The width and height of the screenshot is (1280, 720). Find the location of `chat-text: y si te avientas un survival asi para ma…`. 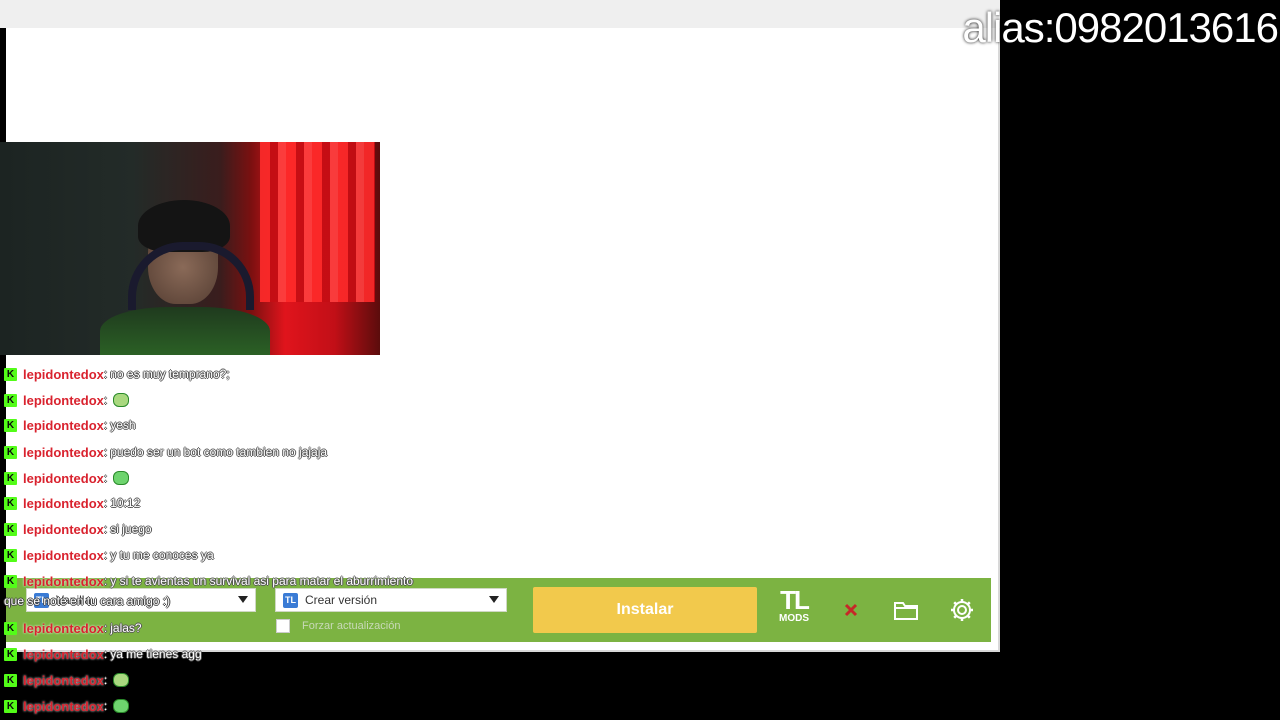

chat-text: y si te avientas un survival asi para ma… is located at coordinates (262, 581).